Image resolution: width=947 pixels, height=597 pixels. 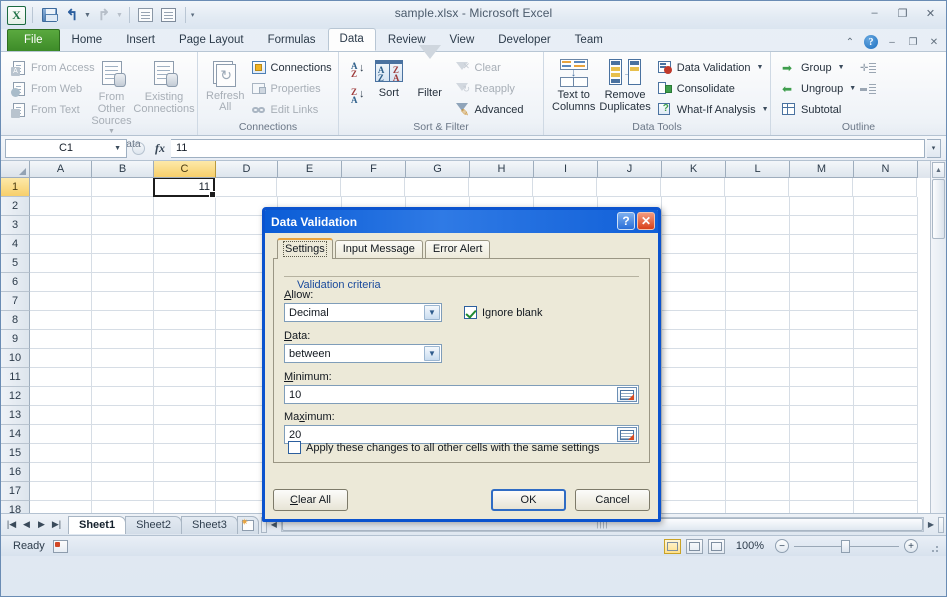 I want to click on cell-a12, so click(x=61, y=396).